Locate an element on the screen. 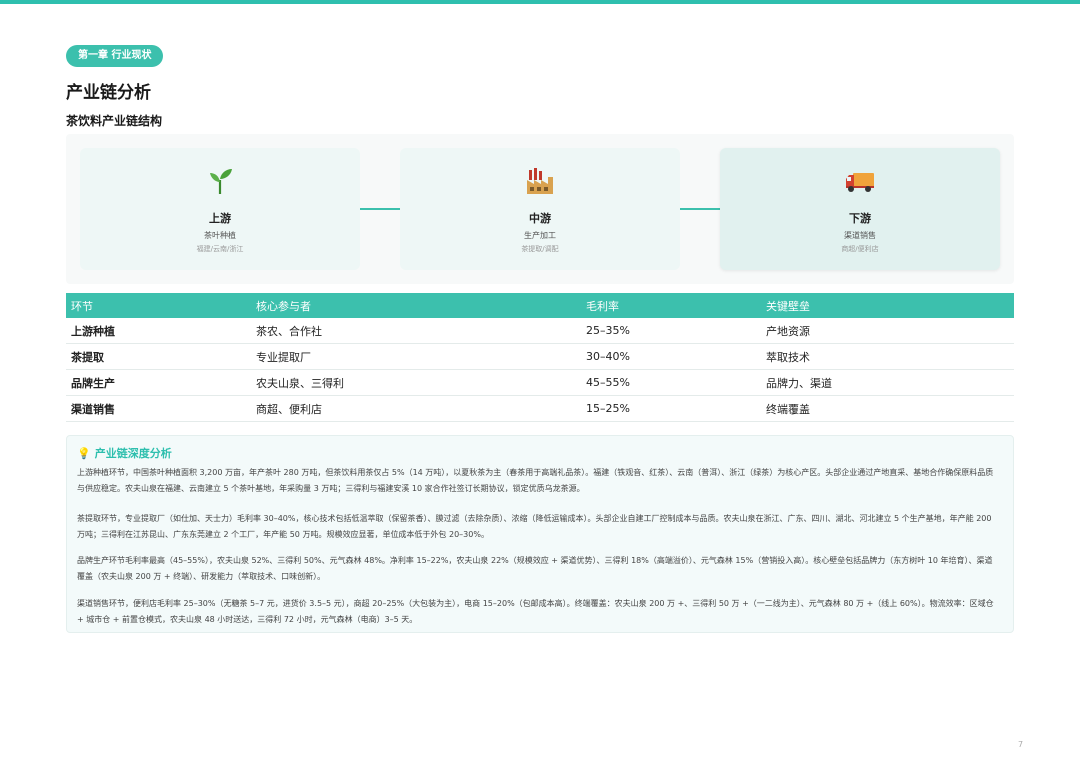  analysis-title-text: 产业链深度分析 is located at coordinates (133, 453).